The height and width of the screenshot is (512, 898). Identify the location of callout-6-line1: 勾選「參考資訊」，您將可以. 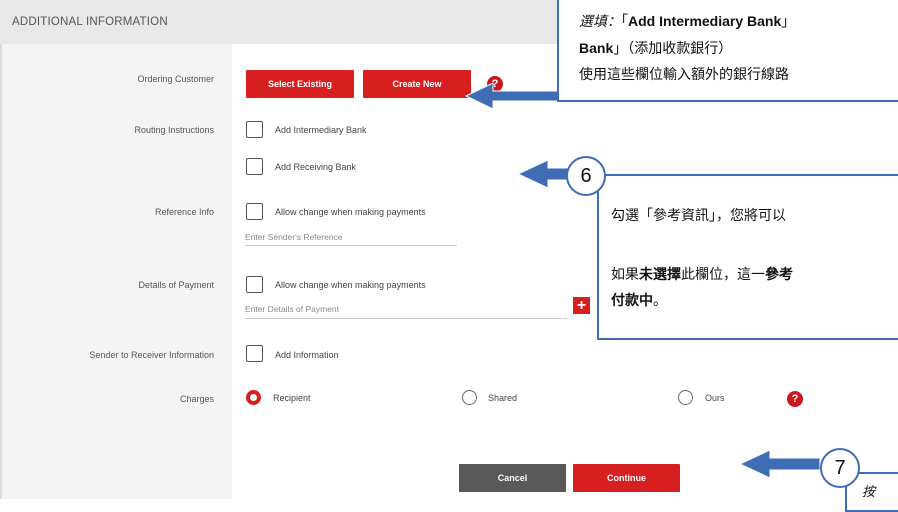
(698, 216).